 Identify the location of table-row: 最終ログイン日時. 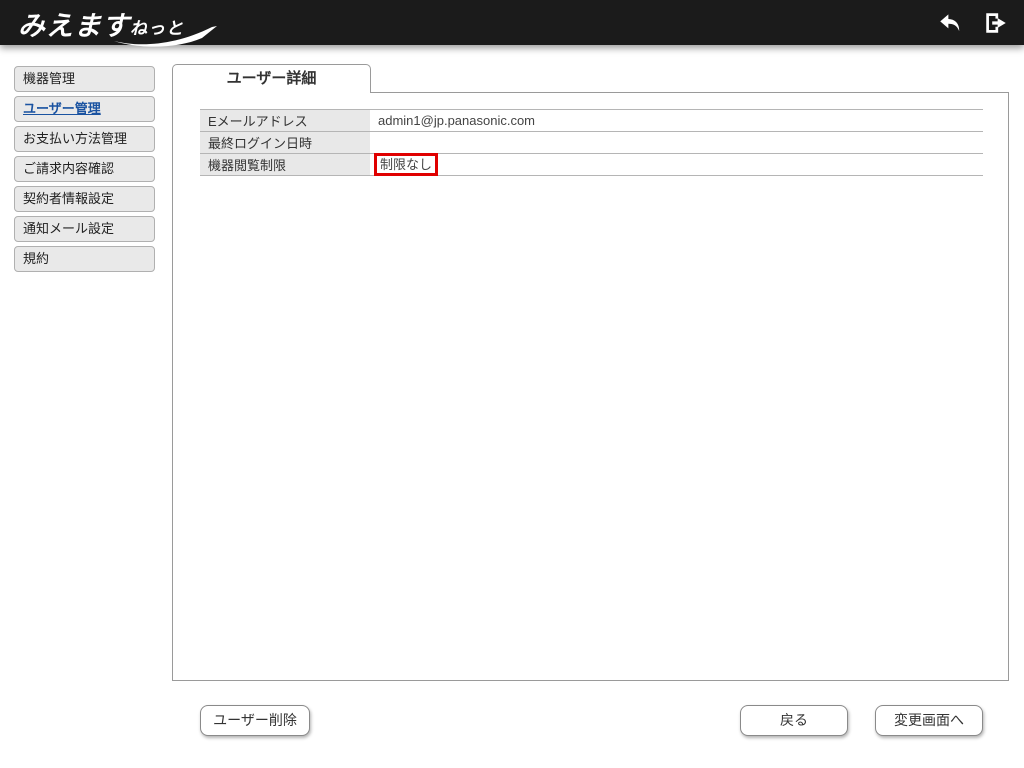
(591, 142).